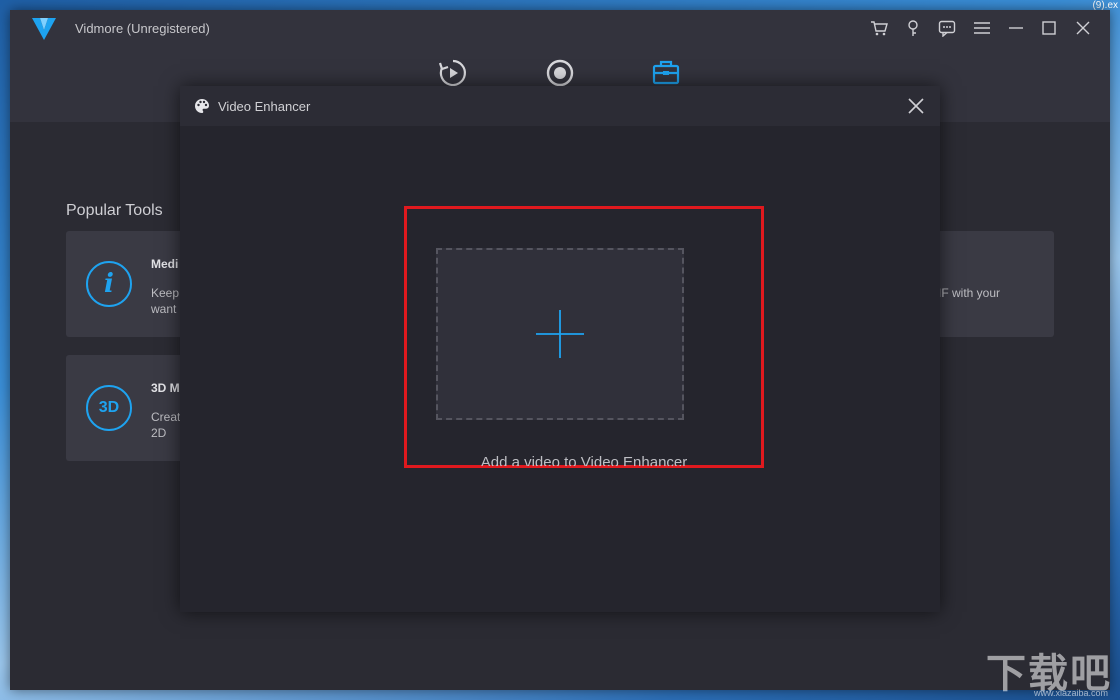 Image resolution: width=1120 pixels, height=700 pixels. Describe the element at coordinates (264, 106) in the screenshot. I see `dialog-title: Video Enhancer` at that location.